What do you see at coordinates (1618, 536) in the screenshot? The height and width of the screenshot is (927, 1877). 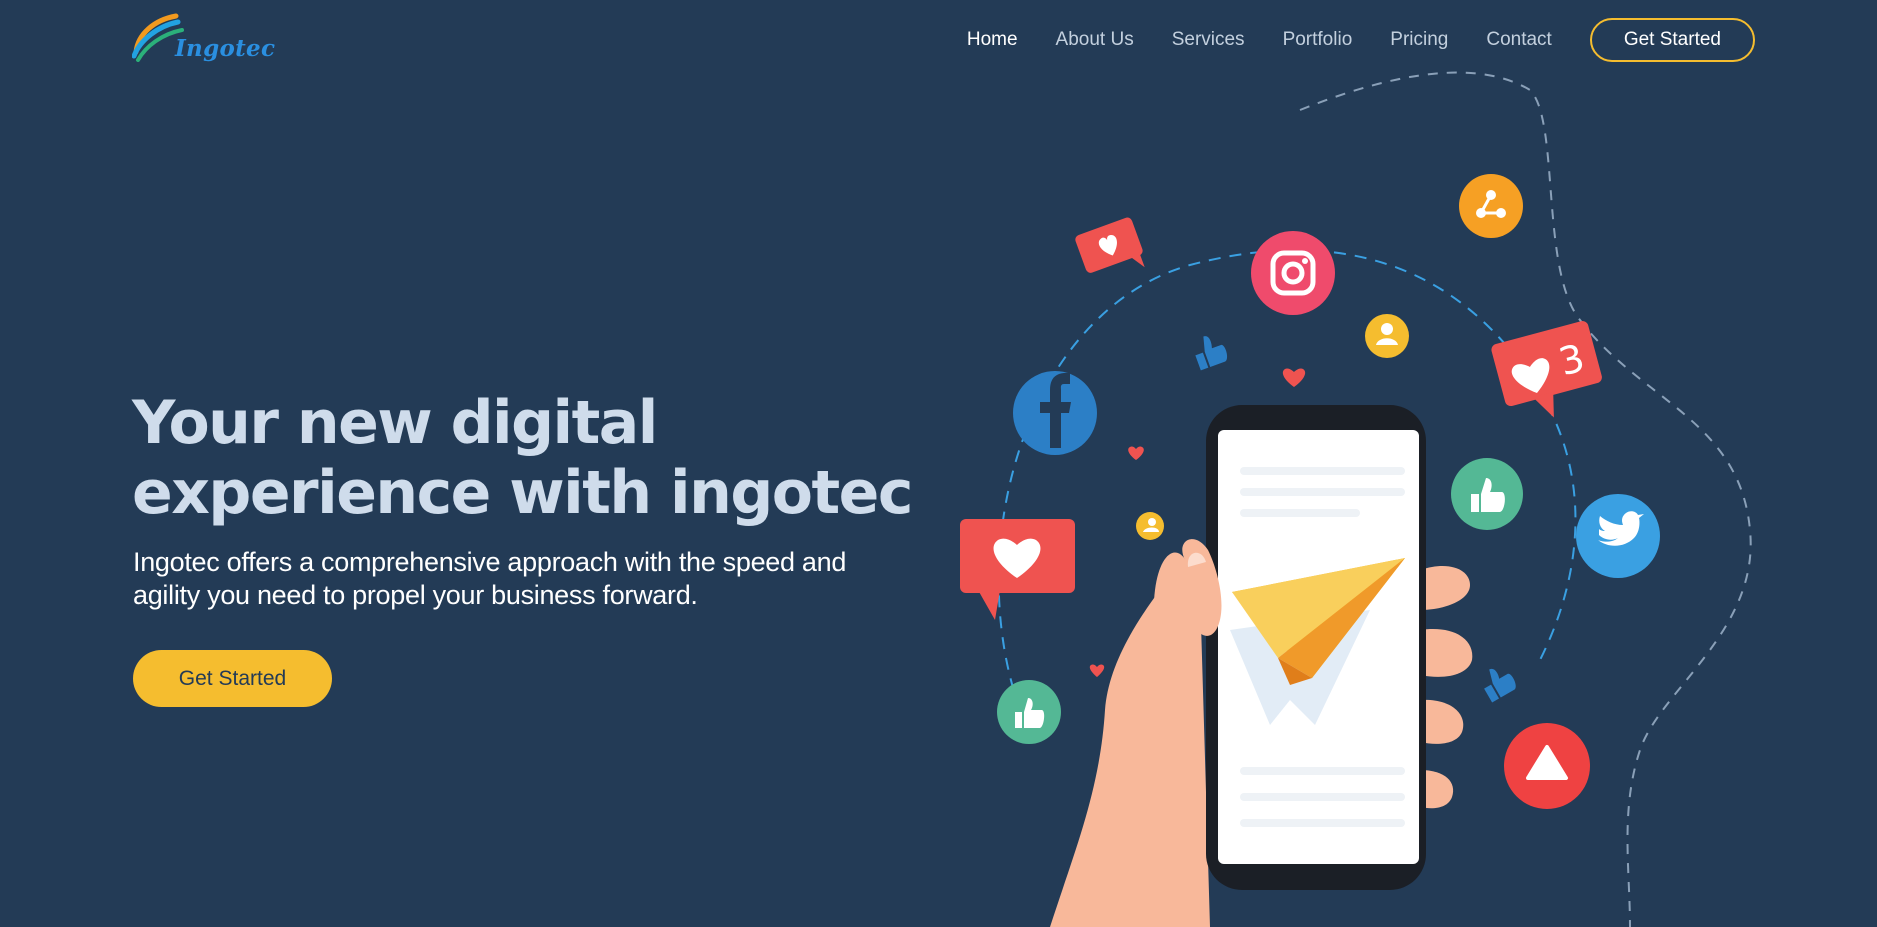 I see `twitter-icon` at bounding box center [1618, 536].